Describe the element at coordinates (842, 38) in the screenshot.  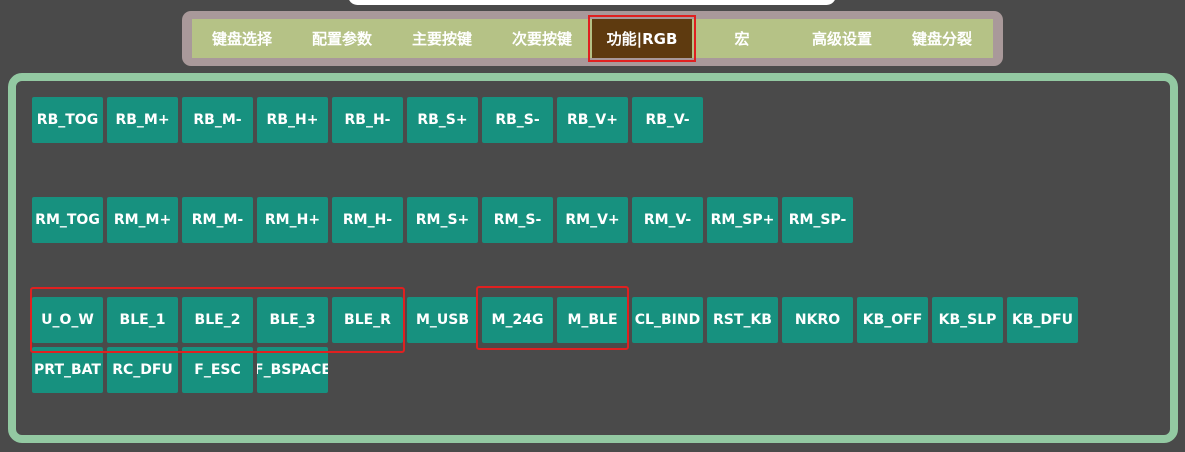
I see `tab-advanced-settings: 高级设置` at that location.